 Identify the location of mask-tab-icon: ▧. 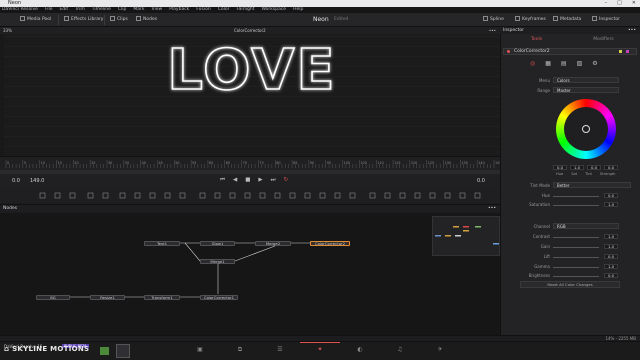
(580, 63).